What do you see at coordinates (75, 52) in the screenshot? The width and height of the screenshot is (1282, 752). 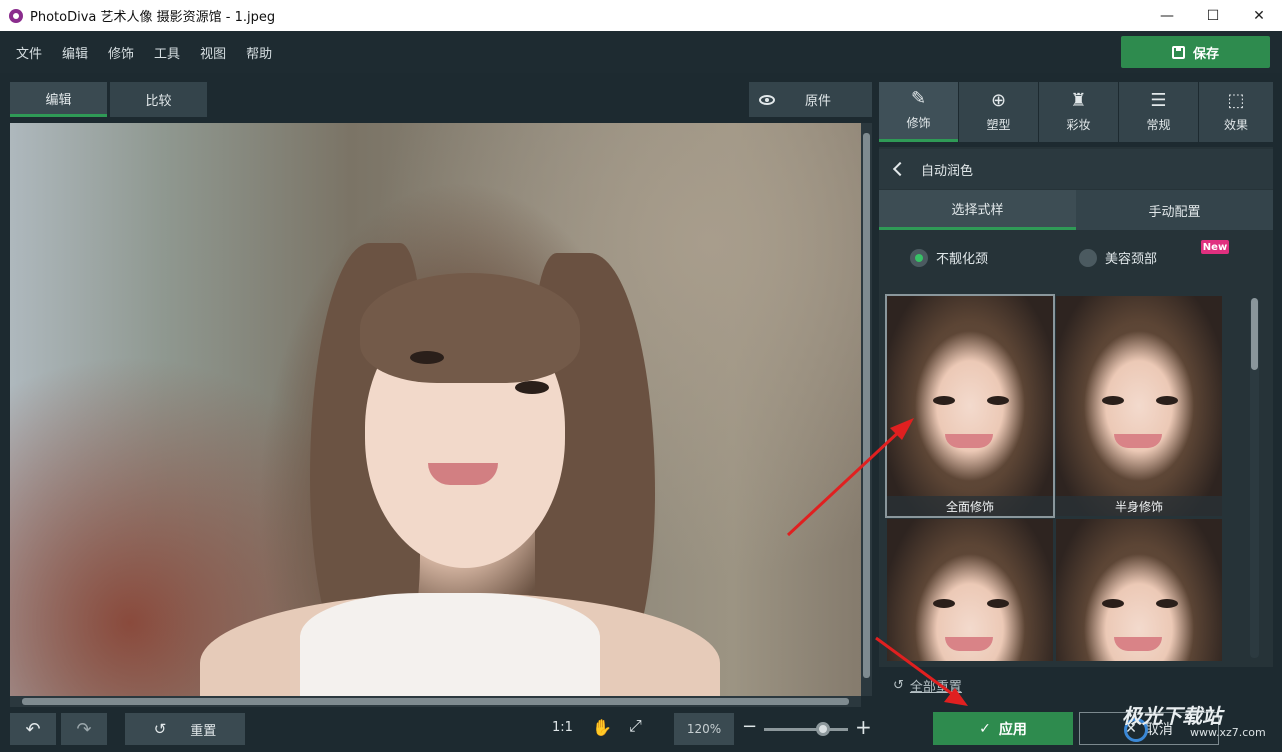 I see `menu-edit: 编辑` at bounding box center [75, 52].